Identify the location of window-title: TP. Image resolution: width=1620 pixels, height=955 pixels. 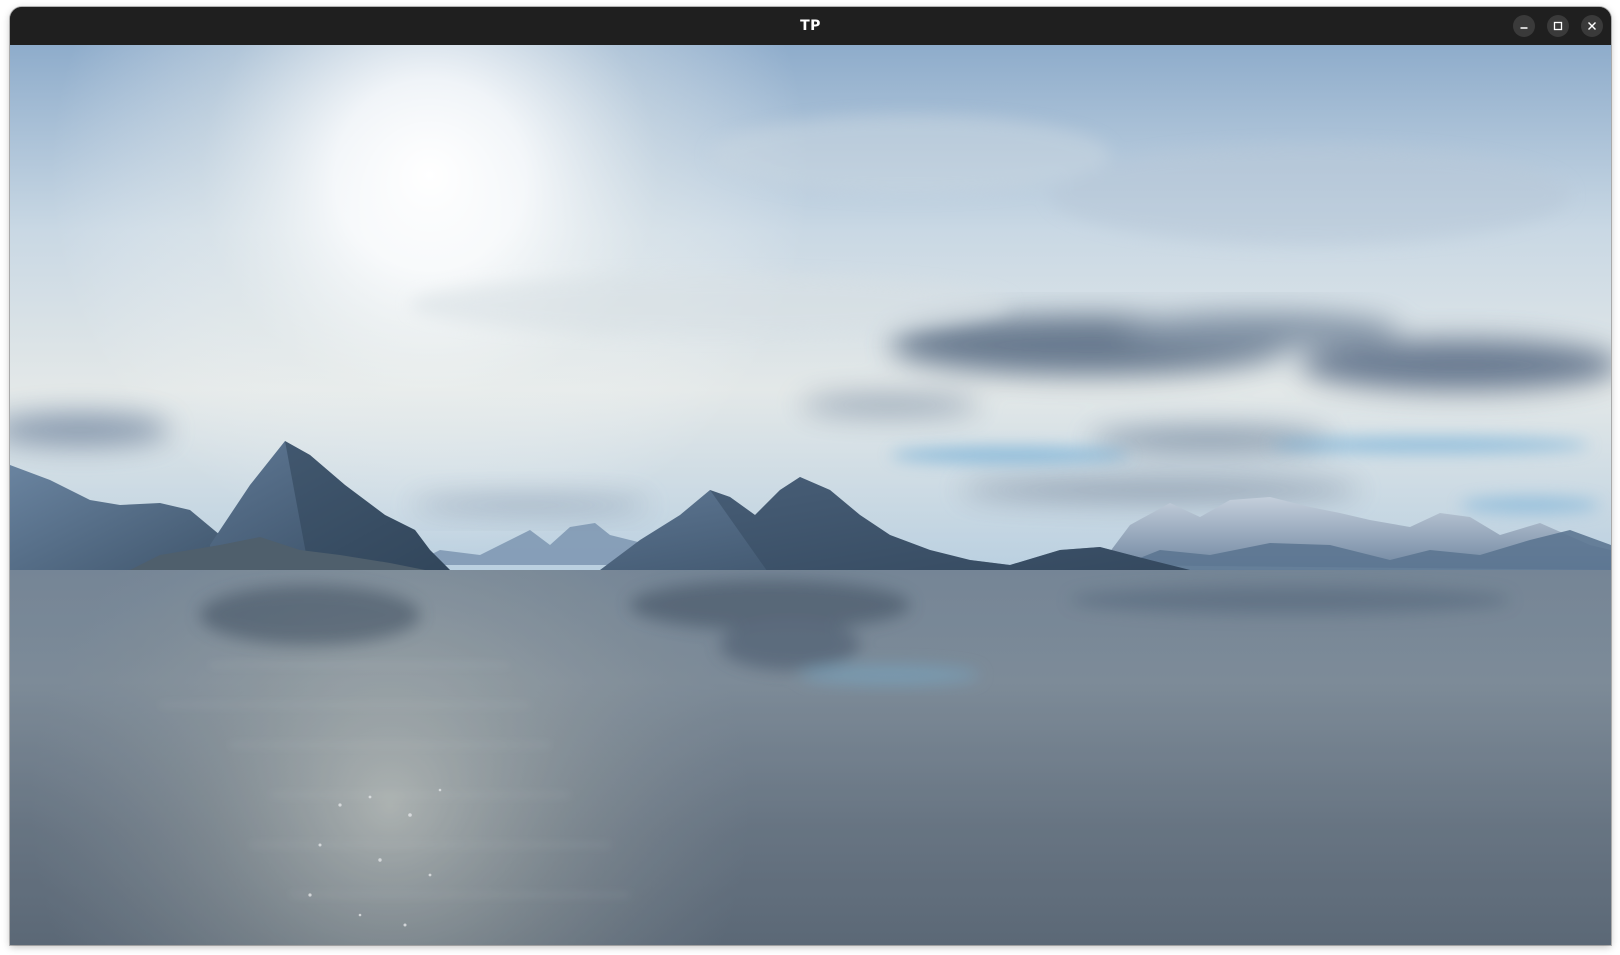
(810, 26).